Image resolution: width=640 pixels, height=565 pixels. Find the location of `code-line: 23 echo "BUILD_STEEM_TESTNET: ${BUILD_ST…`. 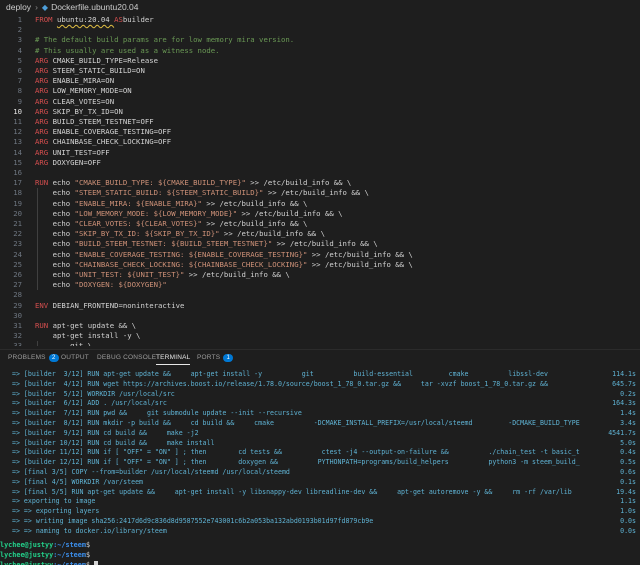

code-line: 23 echo "BUILD_STEEM_TESTNET: ${BUILD_ST… is located at coordinates (320, 244).